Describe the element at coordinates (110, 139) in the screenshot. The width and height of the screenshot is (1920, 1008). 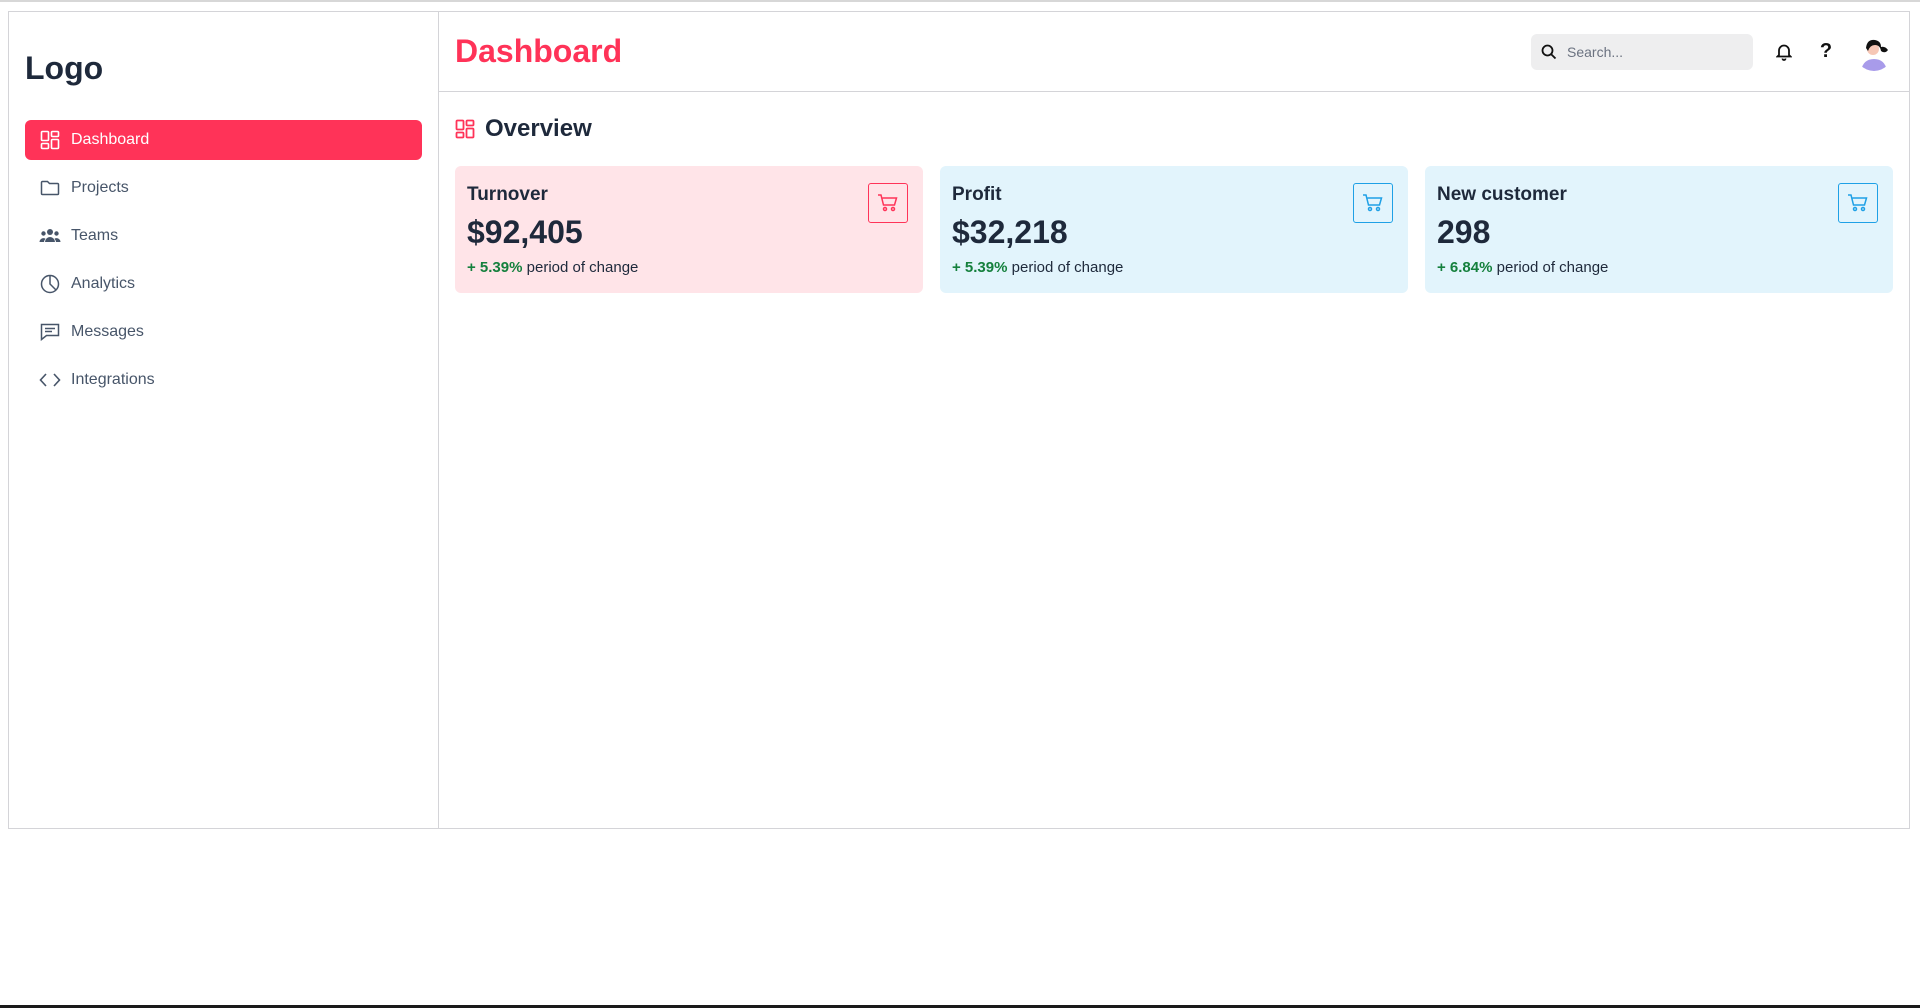
I see `sidebar-item-label: Dashboard` at that location.